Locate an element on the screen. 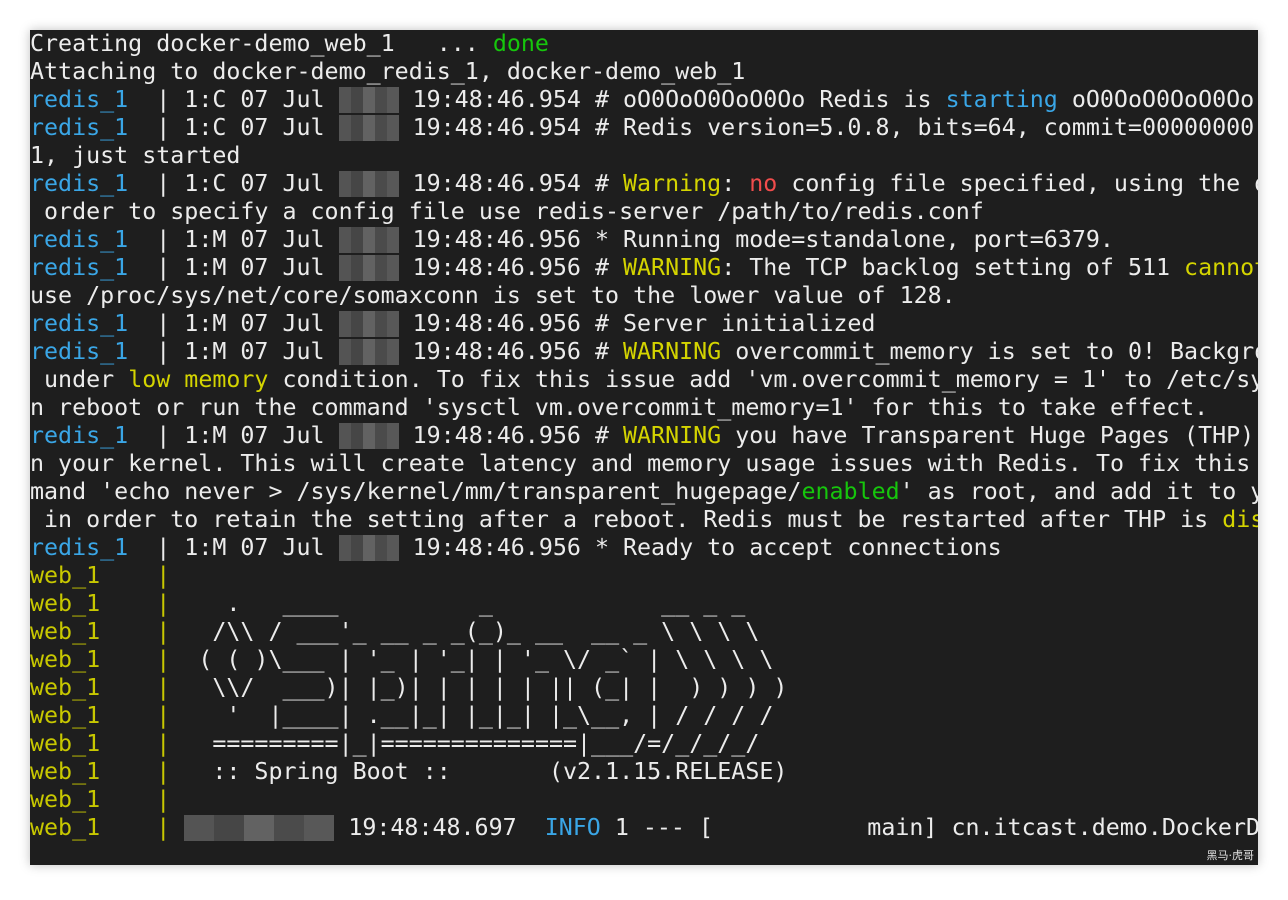 This screenshot has height=900, width=1288. terminal-text-segment: =========|_|==============|___/=/_/_/_/ is located at coordinates (465, 743).